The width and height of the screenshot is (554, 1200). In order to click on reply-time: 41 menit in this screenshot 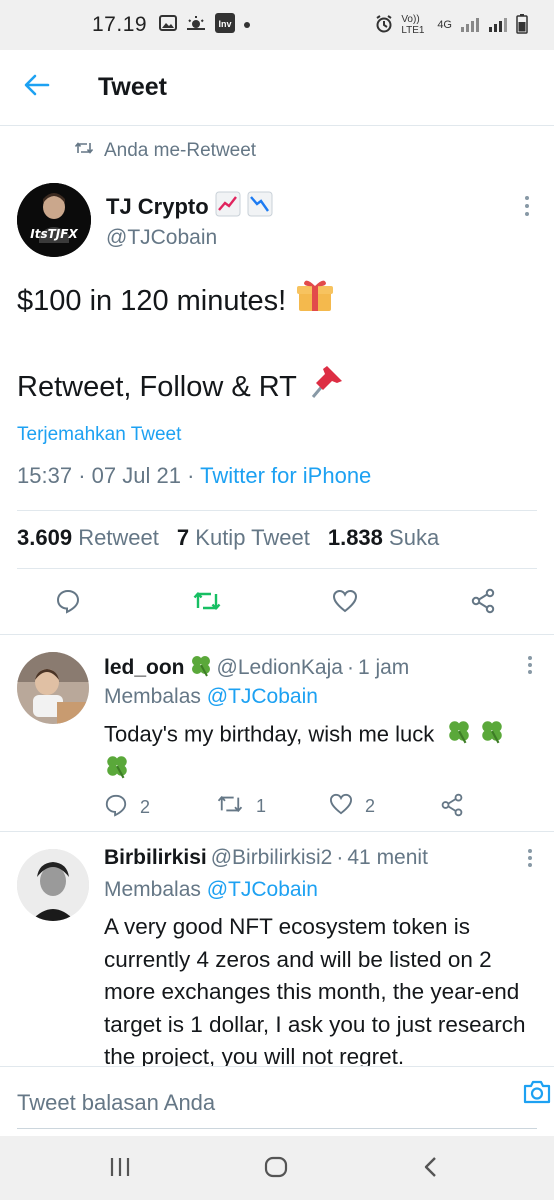, I will do `click(387, 857)`.